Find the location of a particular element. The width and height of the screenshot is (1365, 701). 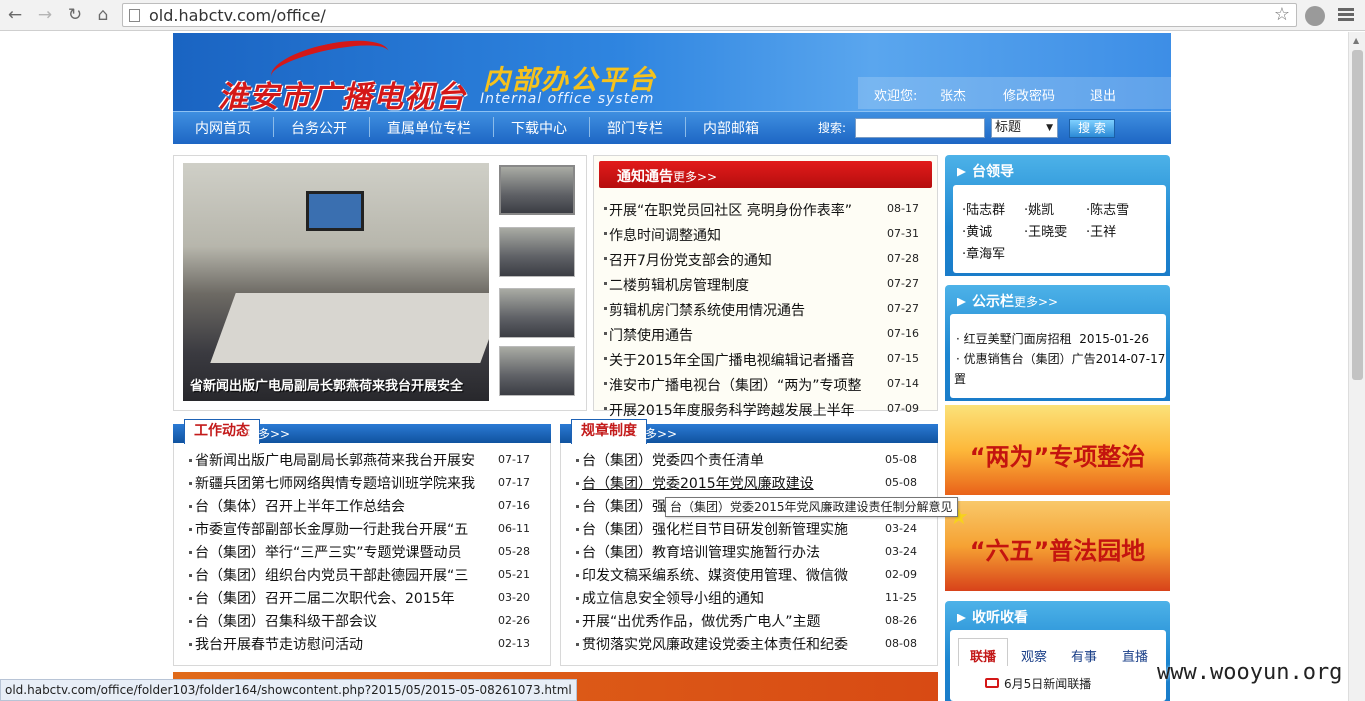

globe-icon is located at coordinates (1315, 16).